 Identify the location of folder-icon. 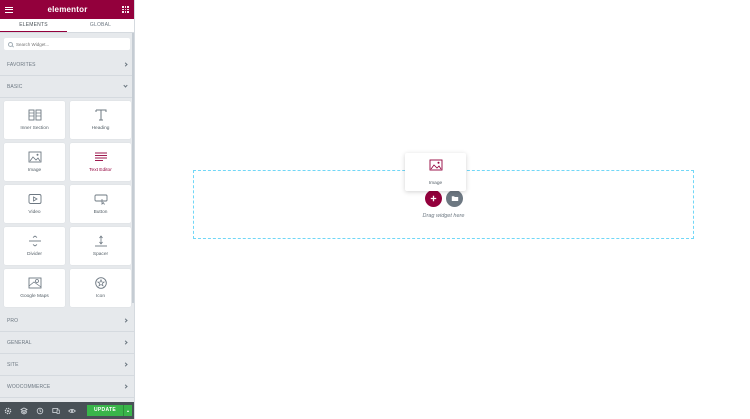
(454, 198).